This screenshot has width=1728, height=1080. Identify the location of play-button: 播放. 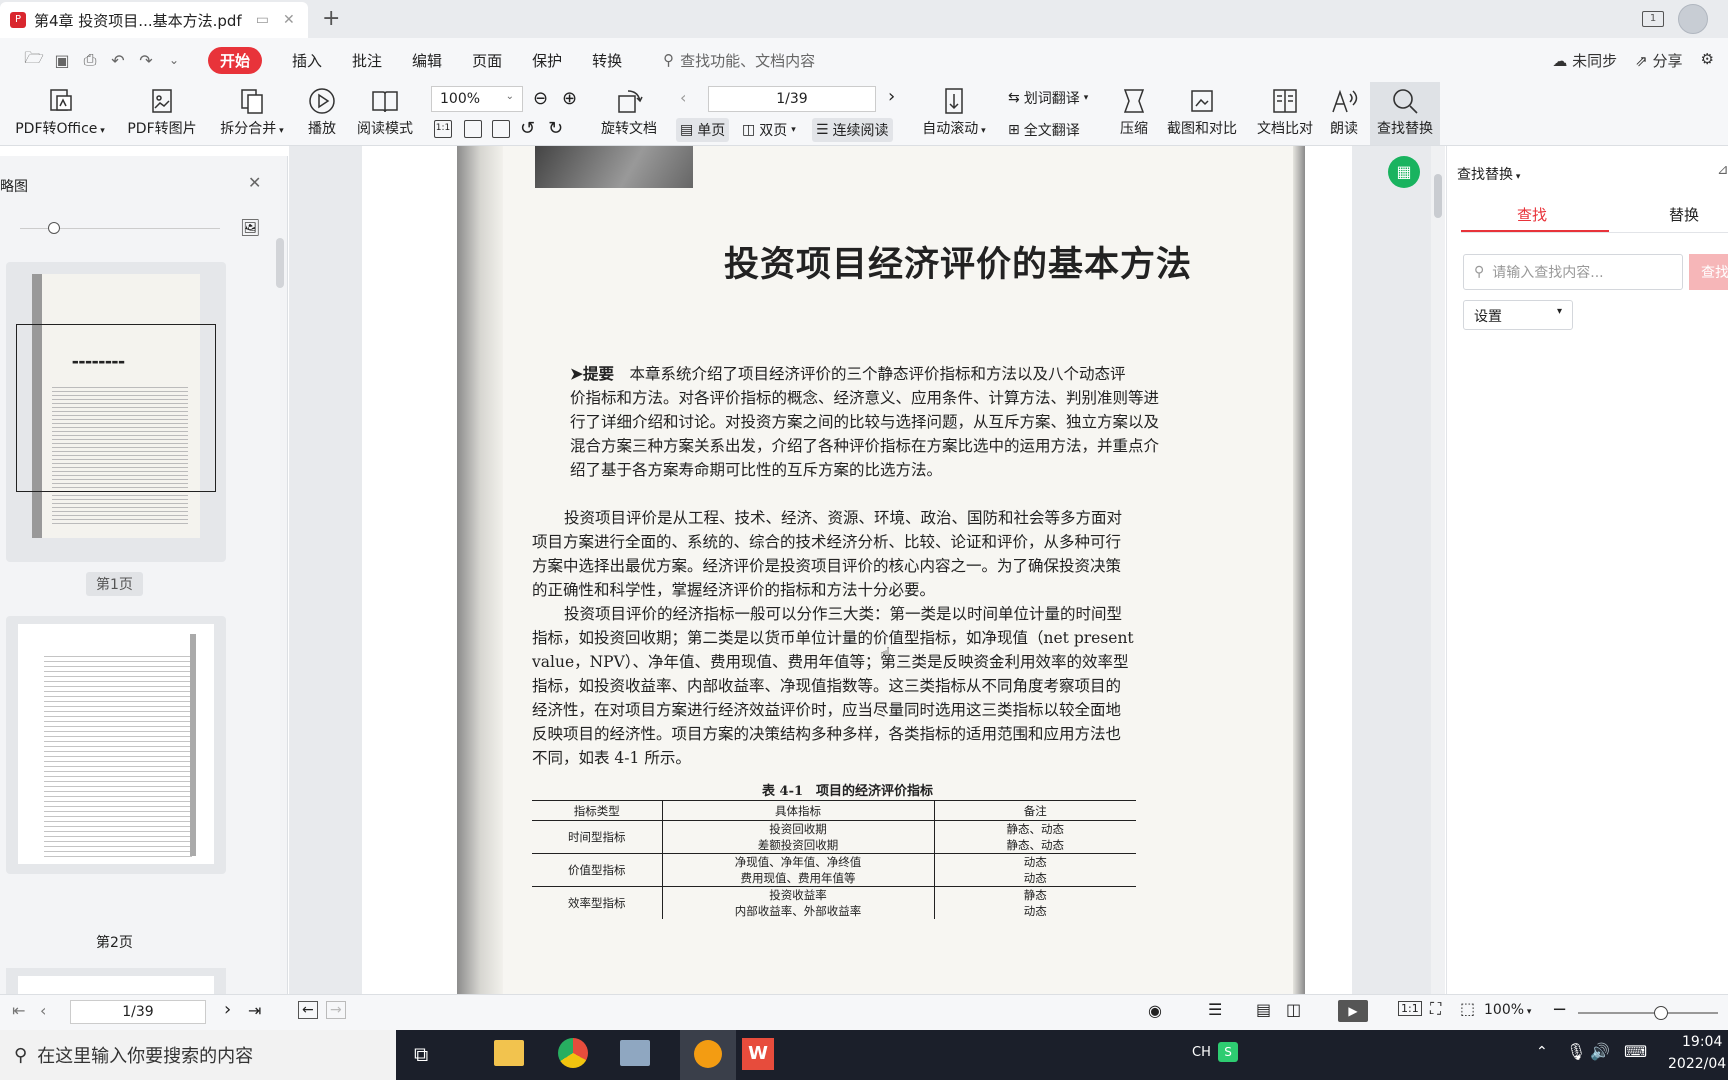
(322, 112).